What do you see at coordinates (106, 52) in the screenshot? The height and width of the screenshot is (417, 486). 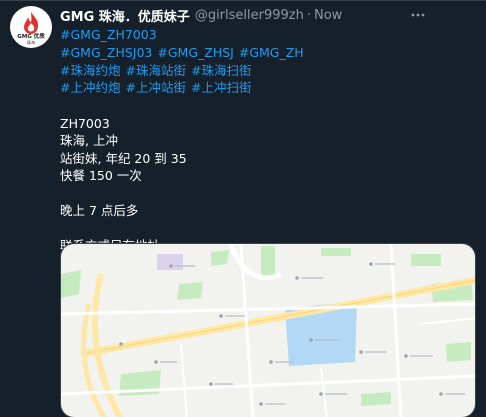 I see `hashtag-link: #GMG_ZHSJ03` at bounding box center [106, 52].